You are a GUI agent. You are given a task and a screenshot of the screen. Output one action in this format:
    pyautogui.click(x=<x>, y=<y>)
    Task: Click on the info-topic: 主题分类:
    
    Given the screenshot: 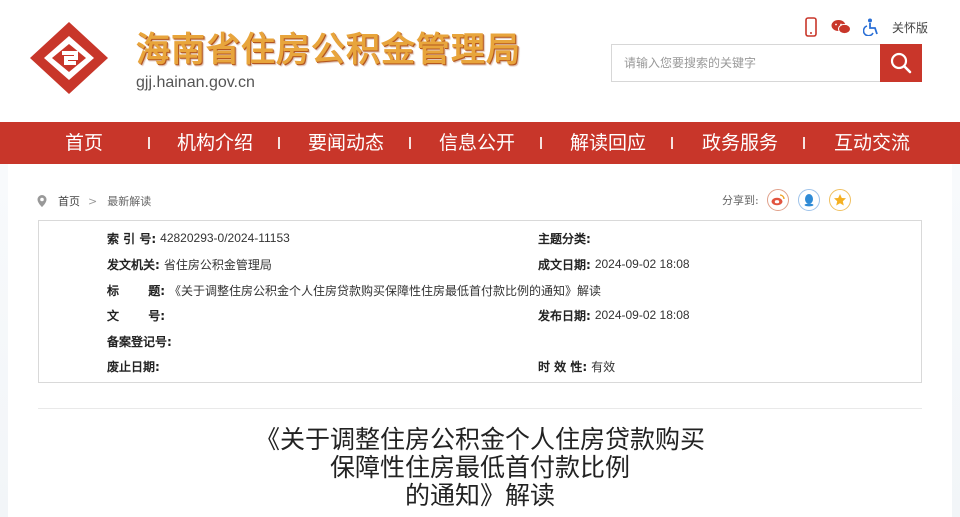 What is the action you would take?
    pyautogui.click(x=566, y=238)
    